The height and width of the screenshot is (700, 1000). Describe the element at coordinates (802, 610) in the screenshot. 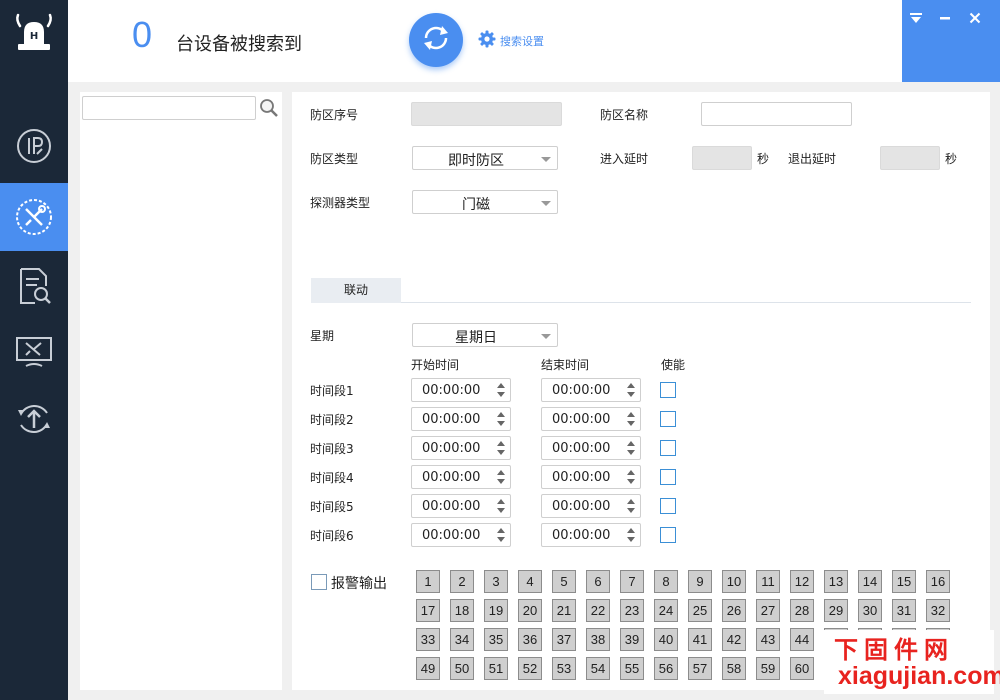

I see `alarm-output-button: 28` at that location.